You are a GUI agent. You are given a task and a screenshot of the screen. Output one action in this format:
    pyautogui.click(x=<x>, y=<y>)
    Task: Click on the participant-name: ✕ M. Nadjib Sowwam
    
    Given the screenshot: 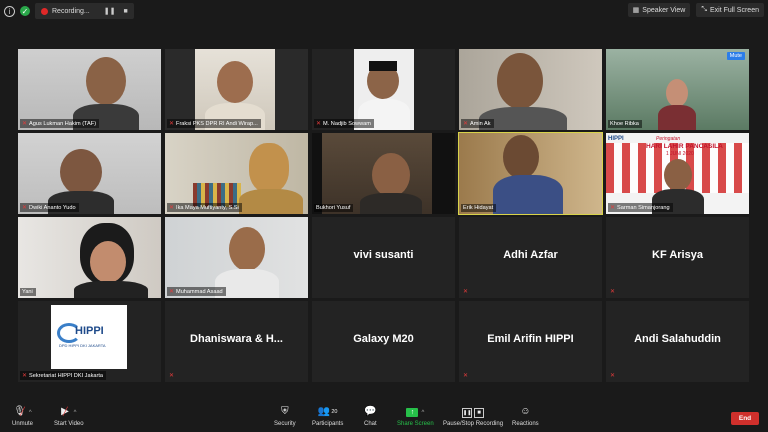 What is the action you would take?
    pyautogui.click(x=344, y=123)
    